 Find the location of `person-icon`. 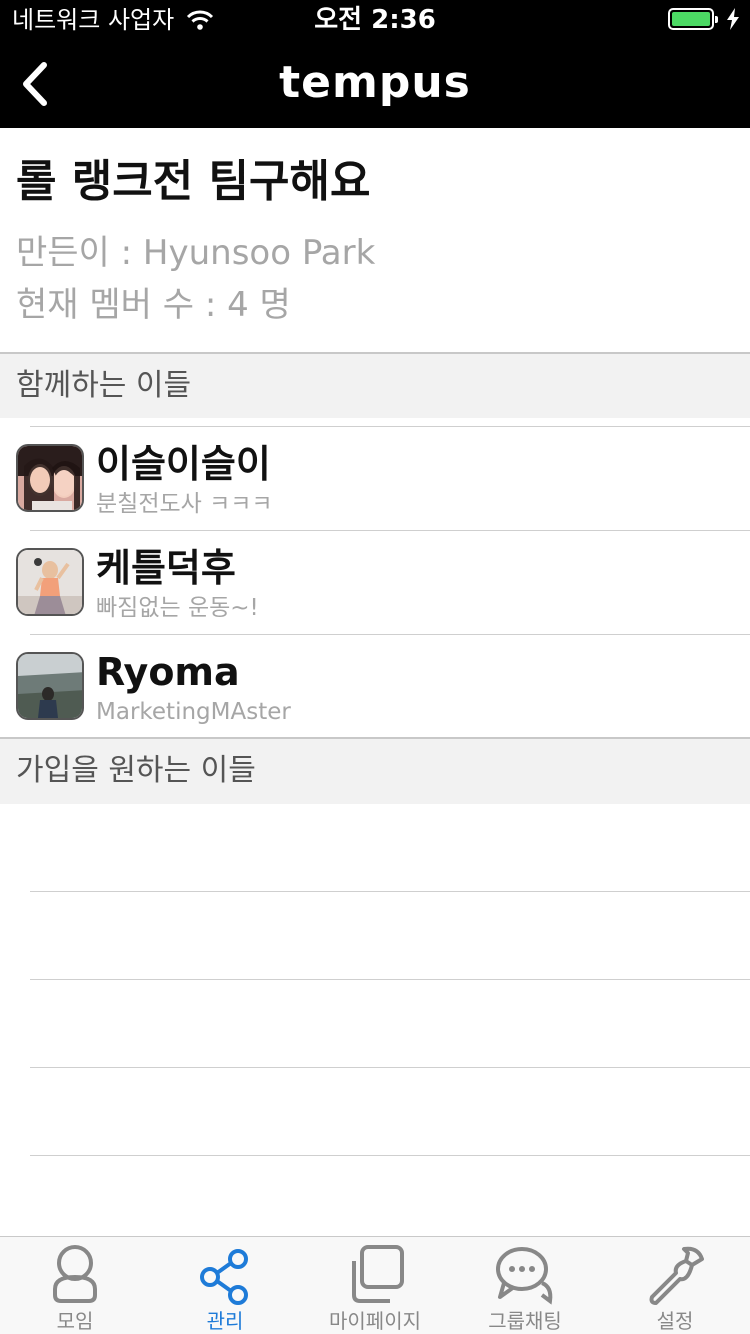

person-icon is located at coordinates (75, 1274).